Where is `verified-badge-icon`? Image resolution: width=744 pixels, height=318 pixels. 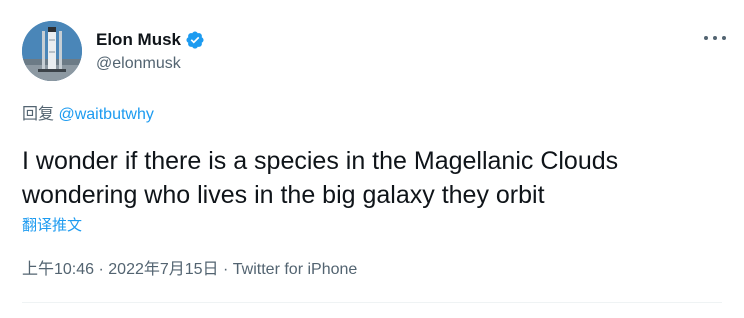 verified-badge-icon is located at coordinates (195, 40).